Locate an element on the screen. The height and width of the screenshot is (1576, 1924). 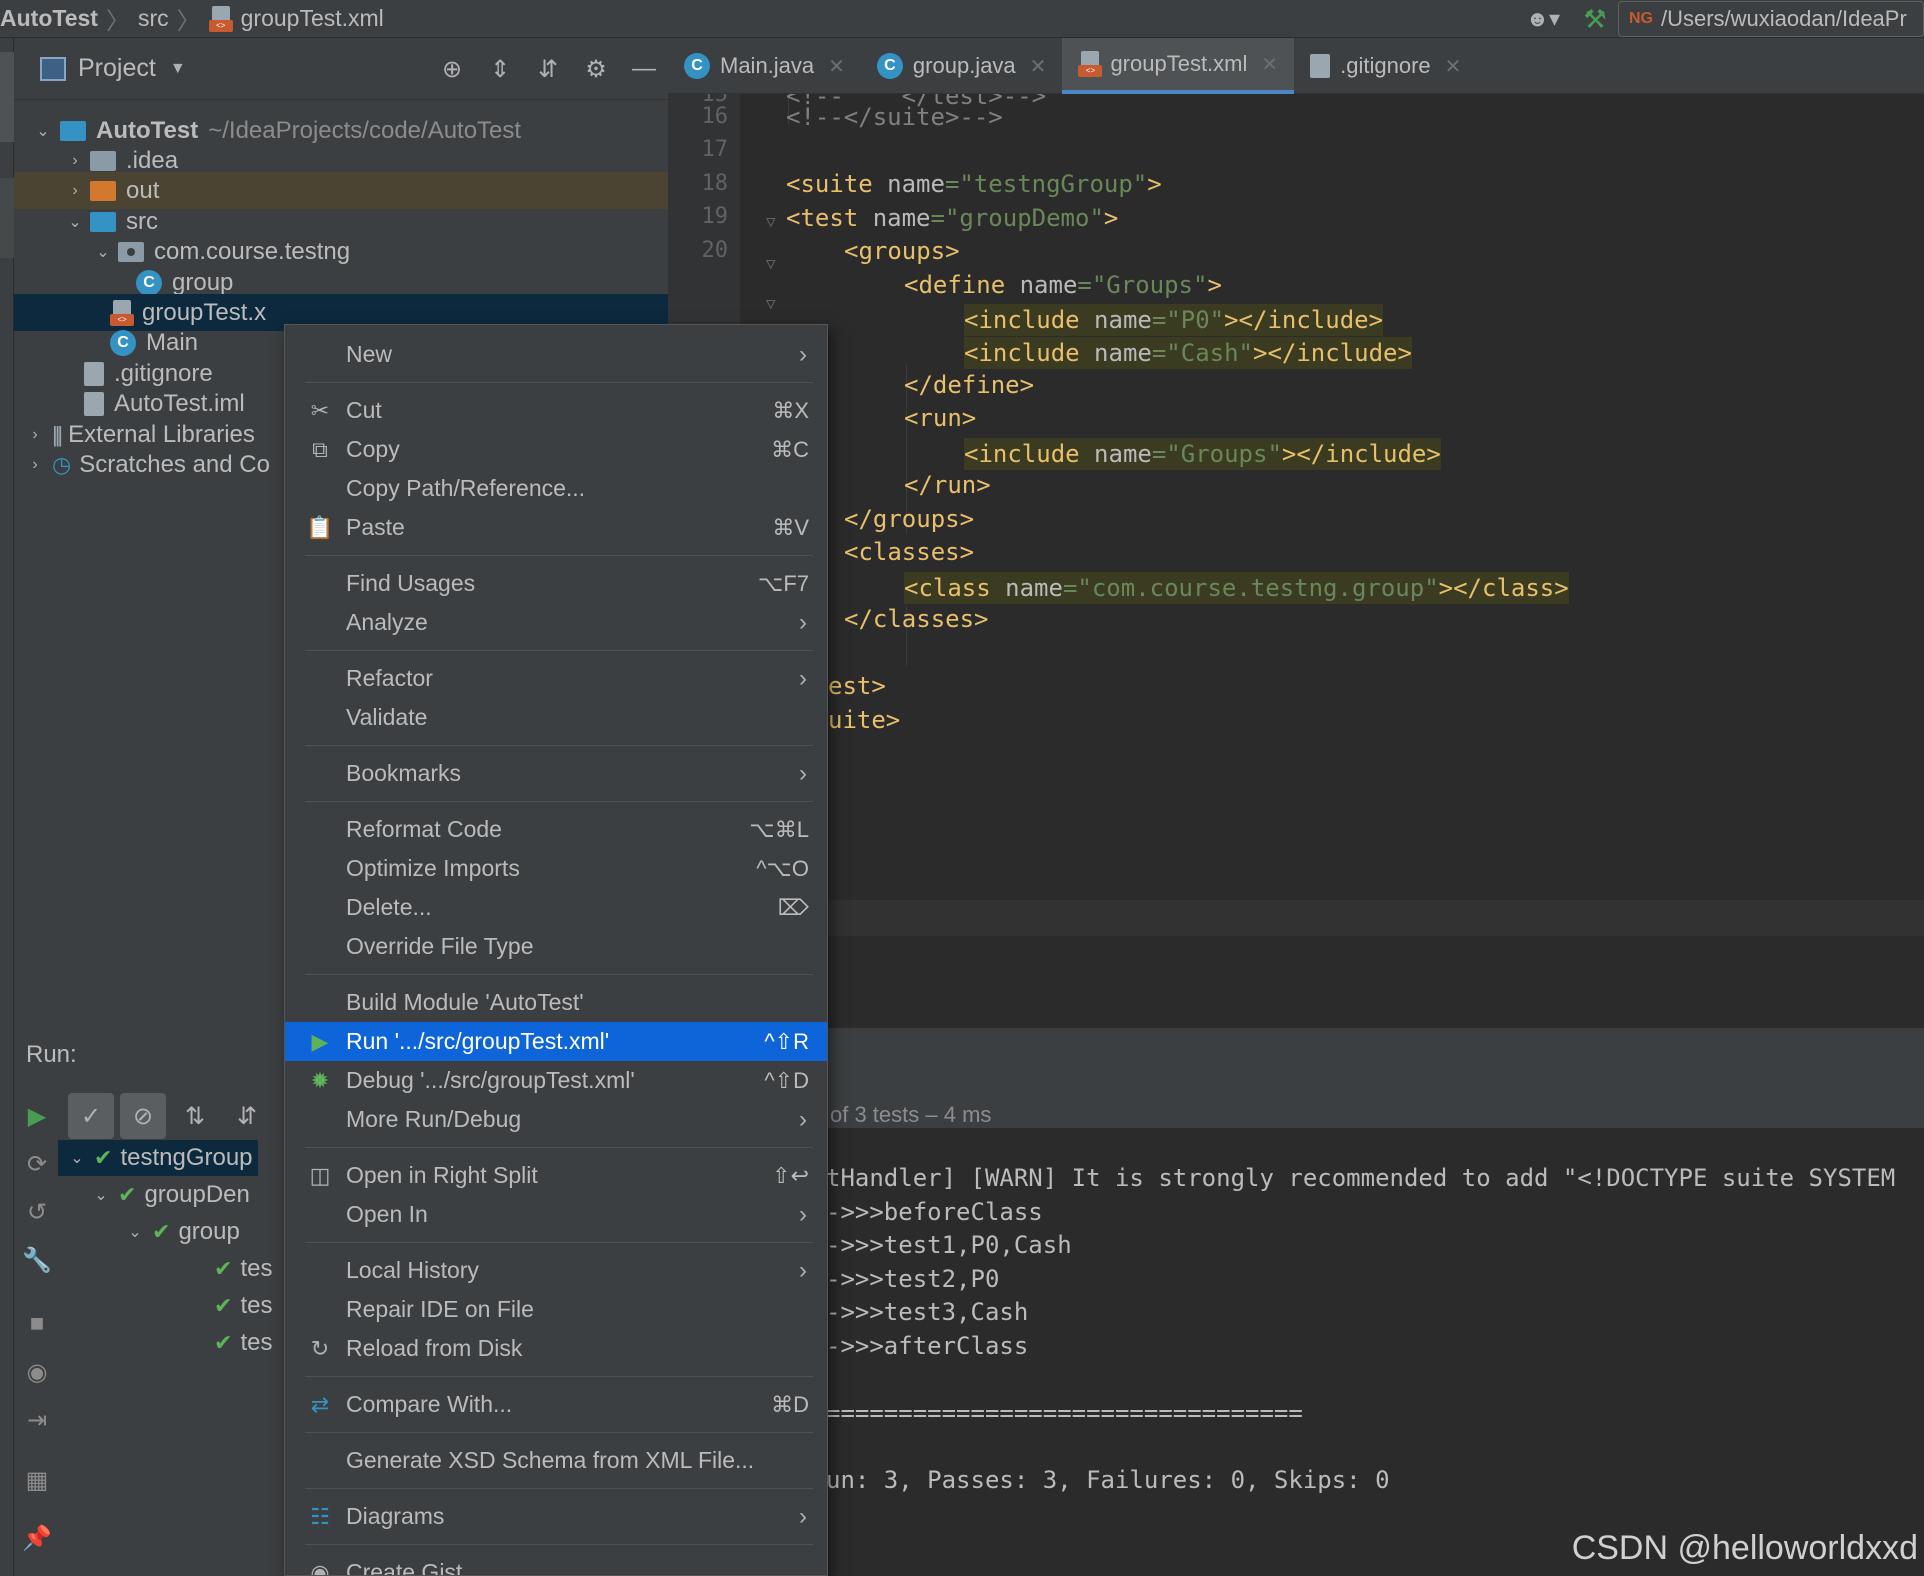
test-tree-suite: ⌄ ✔ groupDen is located at coordinates (171, 1195).